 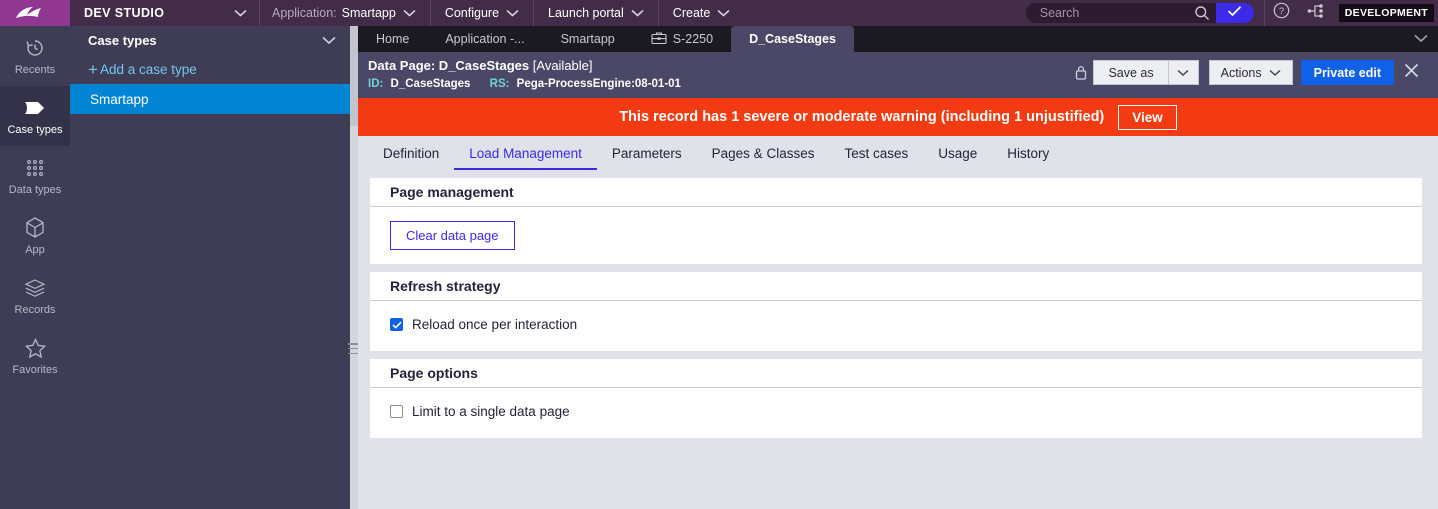 What do you see at coordinates (1131, 72) in the screenshot?
I see `save-as-button: Save as` at bounding box center [1131, 72].